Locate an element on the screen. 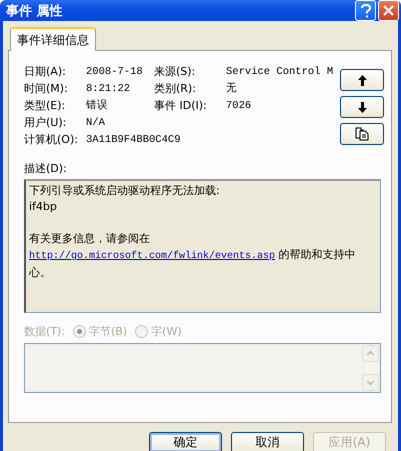 The height and width of the screenshot is (451, 401). field-label: 类型(E): is located at coordinates (45, 106).